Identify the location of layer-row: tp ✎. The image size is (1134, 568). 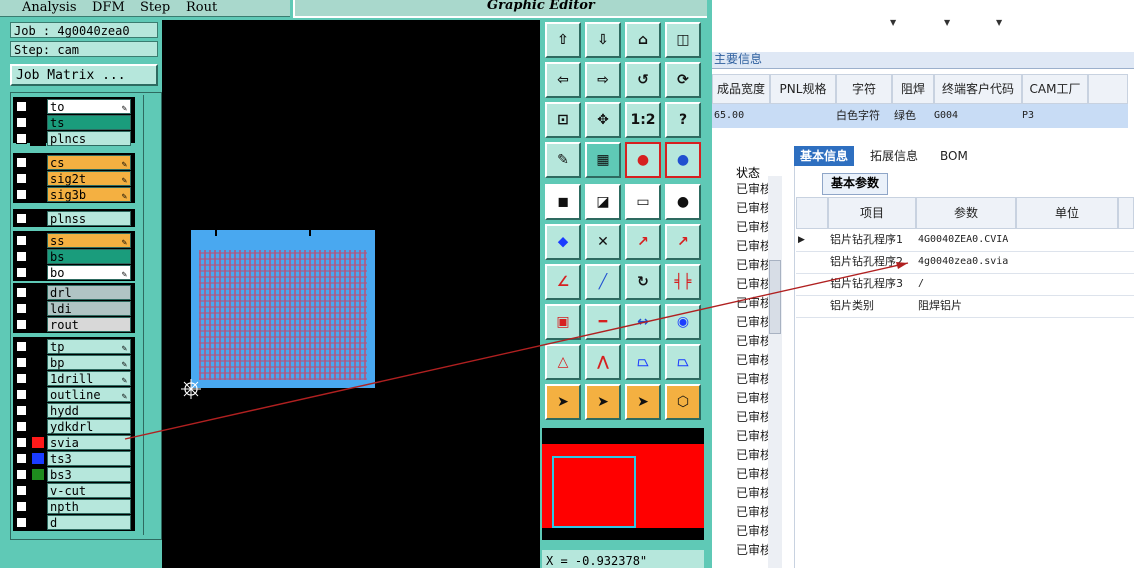
(74, 346).